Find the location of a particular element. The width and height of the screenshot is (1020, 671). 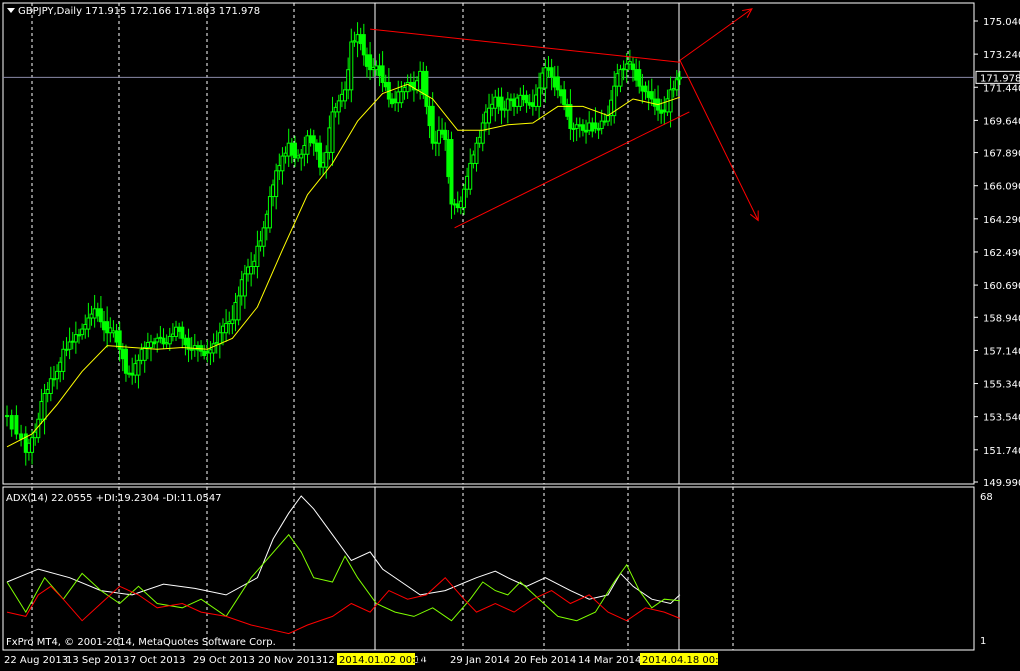

x-tick-label: 12 is located at coordinates (328, 660).